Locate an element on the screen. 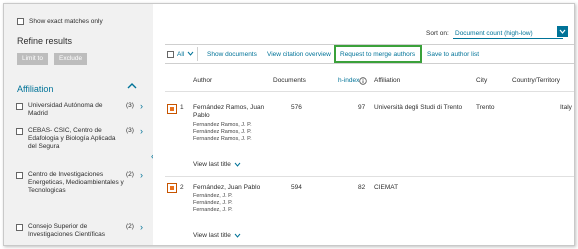 Image resolution: width=578 pixels, height=249 pixels. city-value: Trento is located at coordinates (485, 107).